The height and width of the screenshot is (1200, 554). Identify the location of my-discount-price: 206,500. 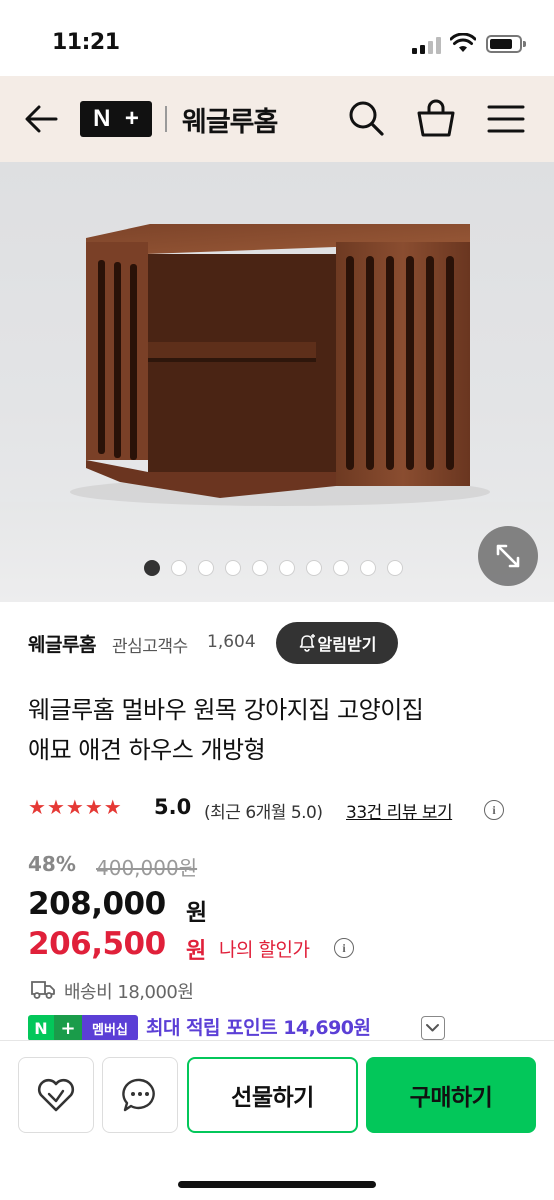
(97, 944).